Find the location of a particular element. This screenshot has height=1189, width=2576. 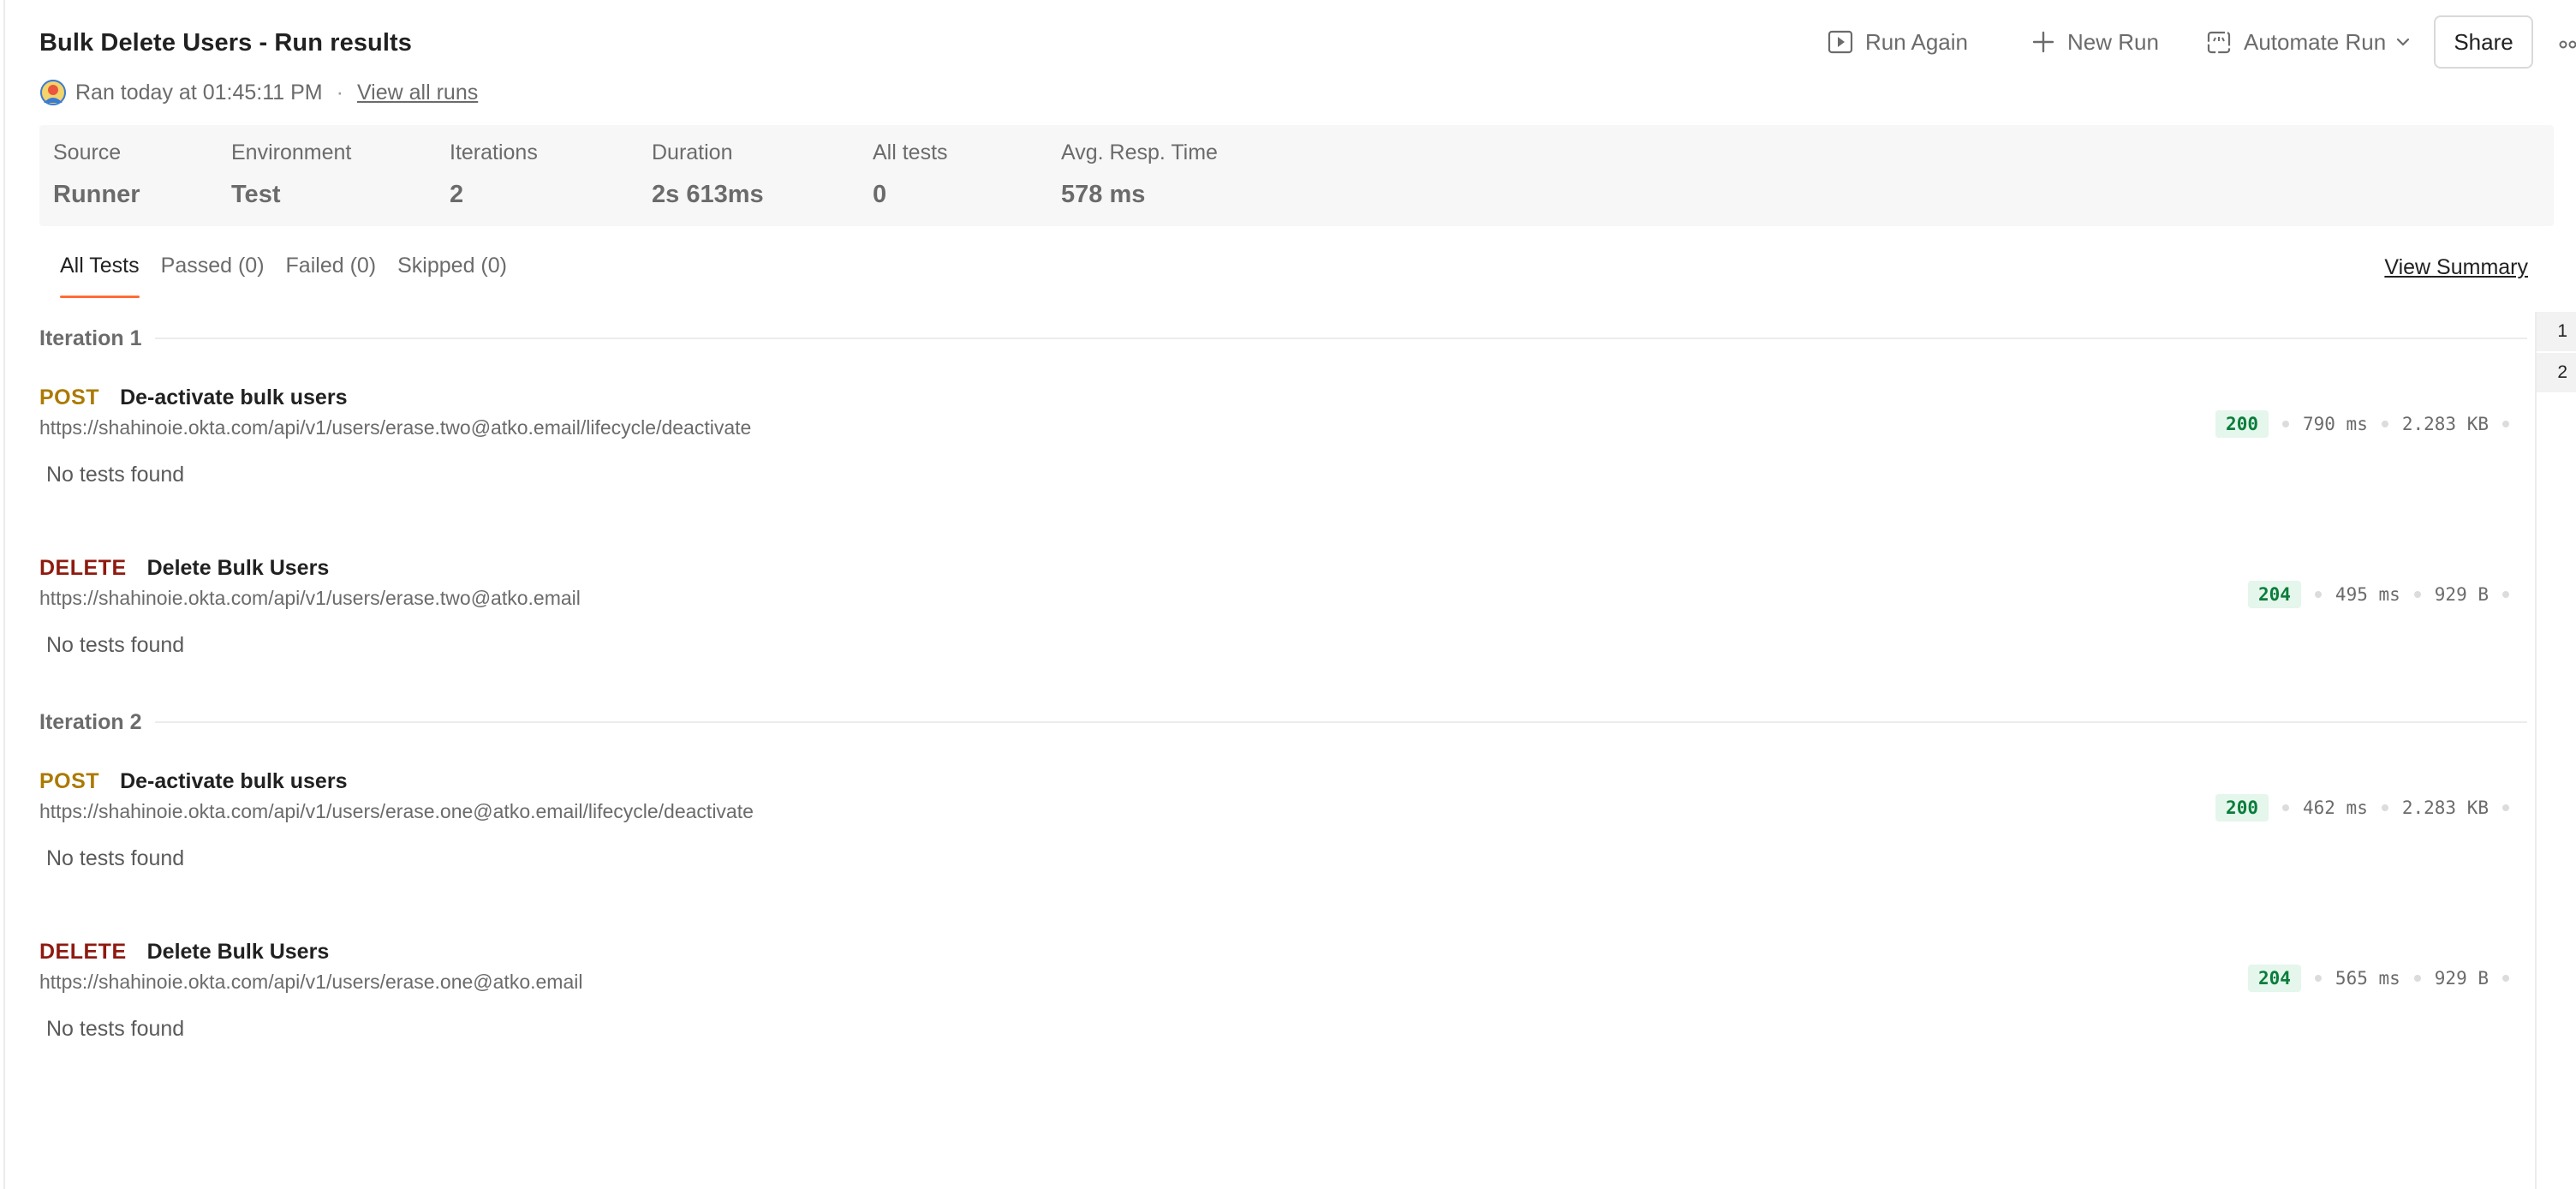

metric-value: Runner is located at coordinates (96, 194).